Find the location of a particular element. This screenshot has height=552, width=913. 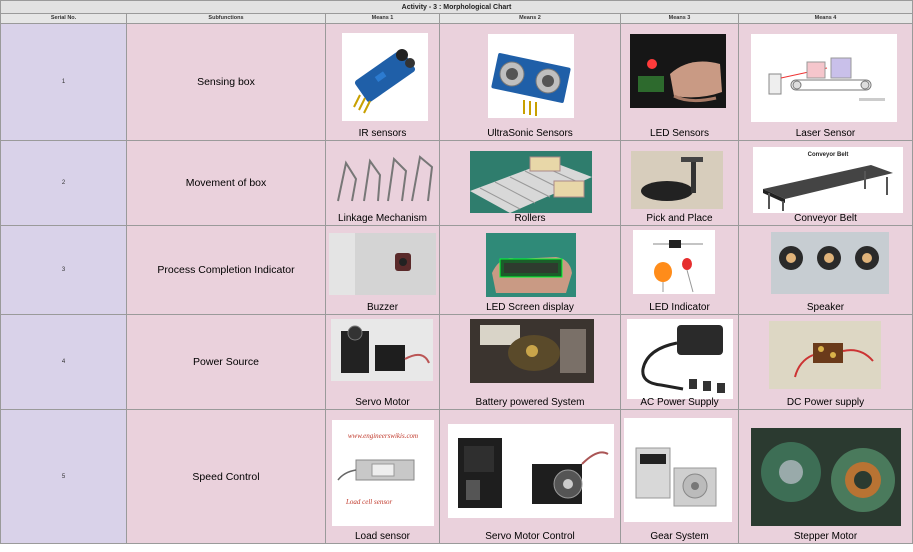

pick-and-place-image is located at coordinates (677, 180).